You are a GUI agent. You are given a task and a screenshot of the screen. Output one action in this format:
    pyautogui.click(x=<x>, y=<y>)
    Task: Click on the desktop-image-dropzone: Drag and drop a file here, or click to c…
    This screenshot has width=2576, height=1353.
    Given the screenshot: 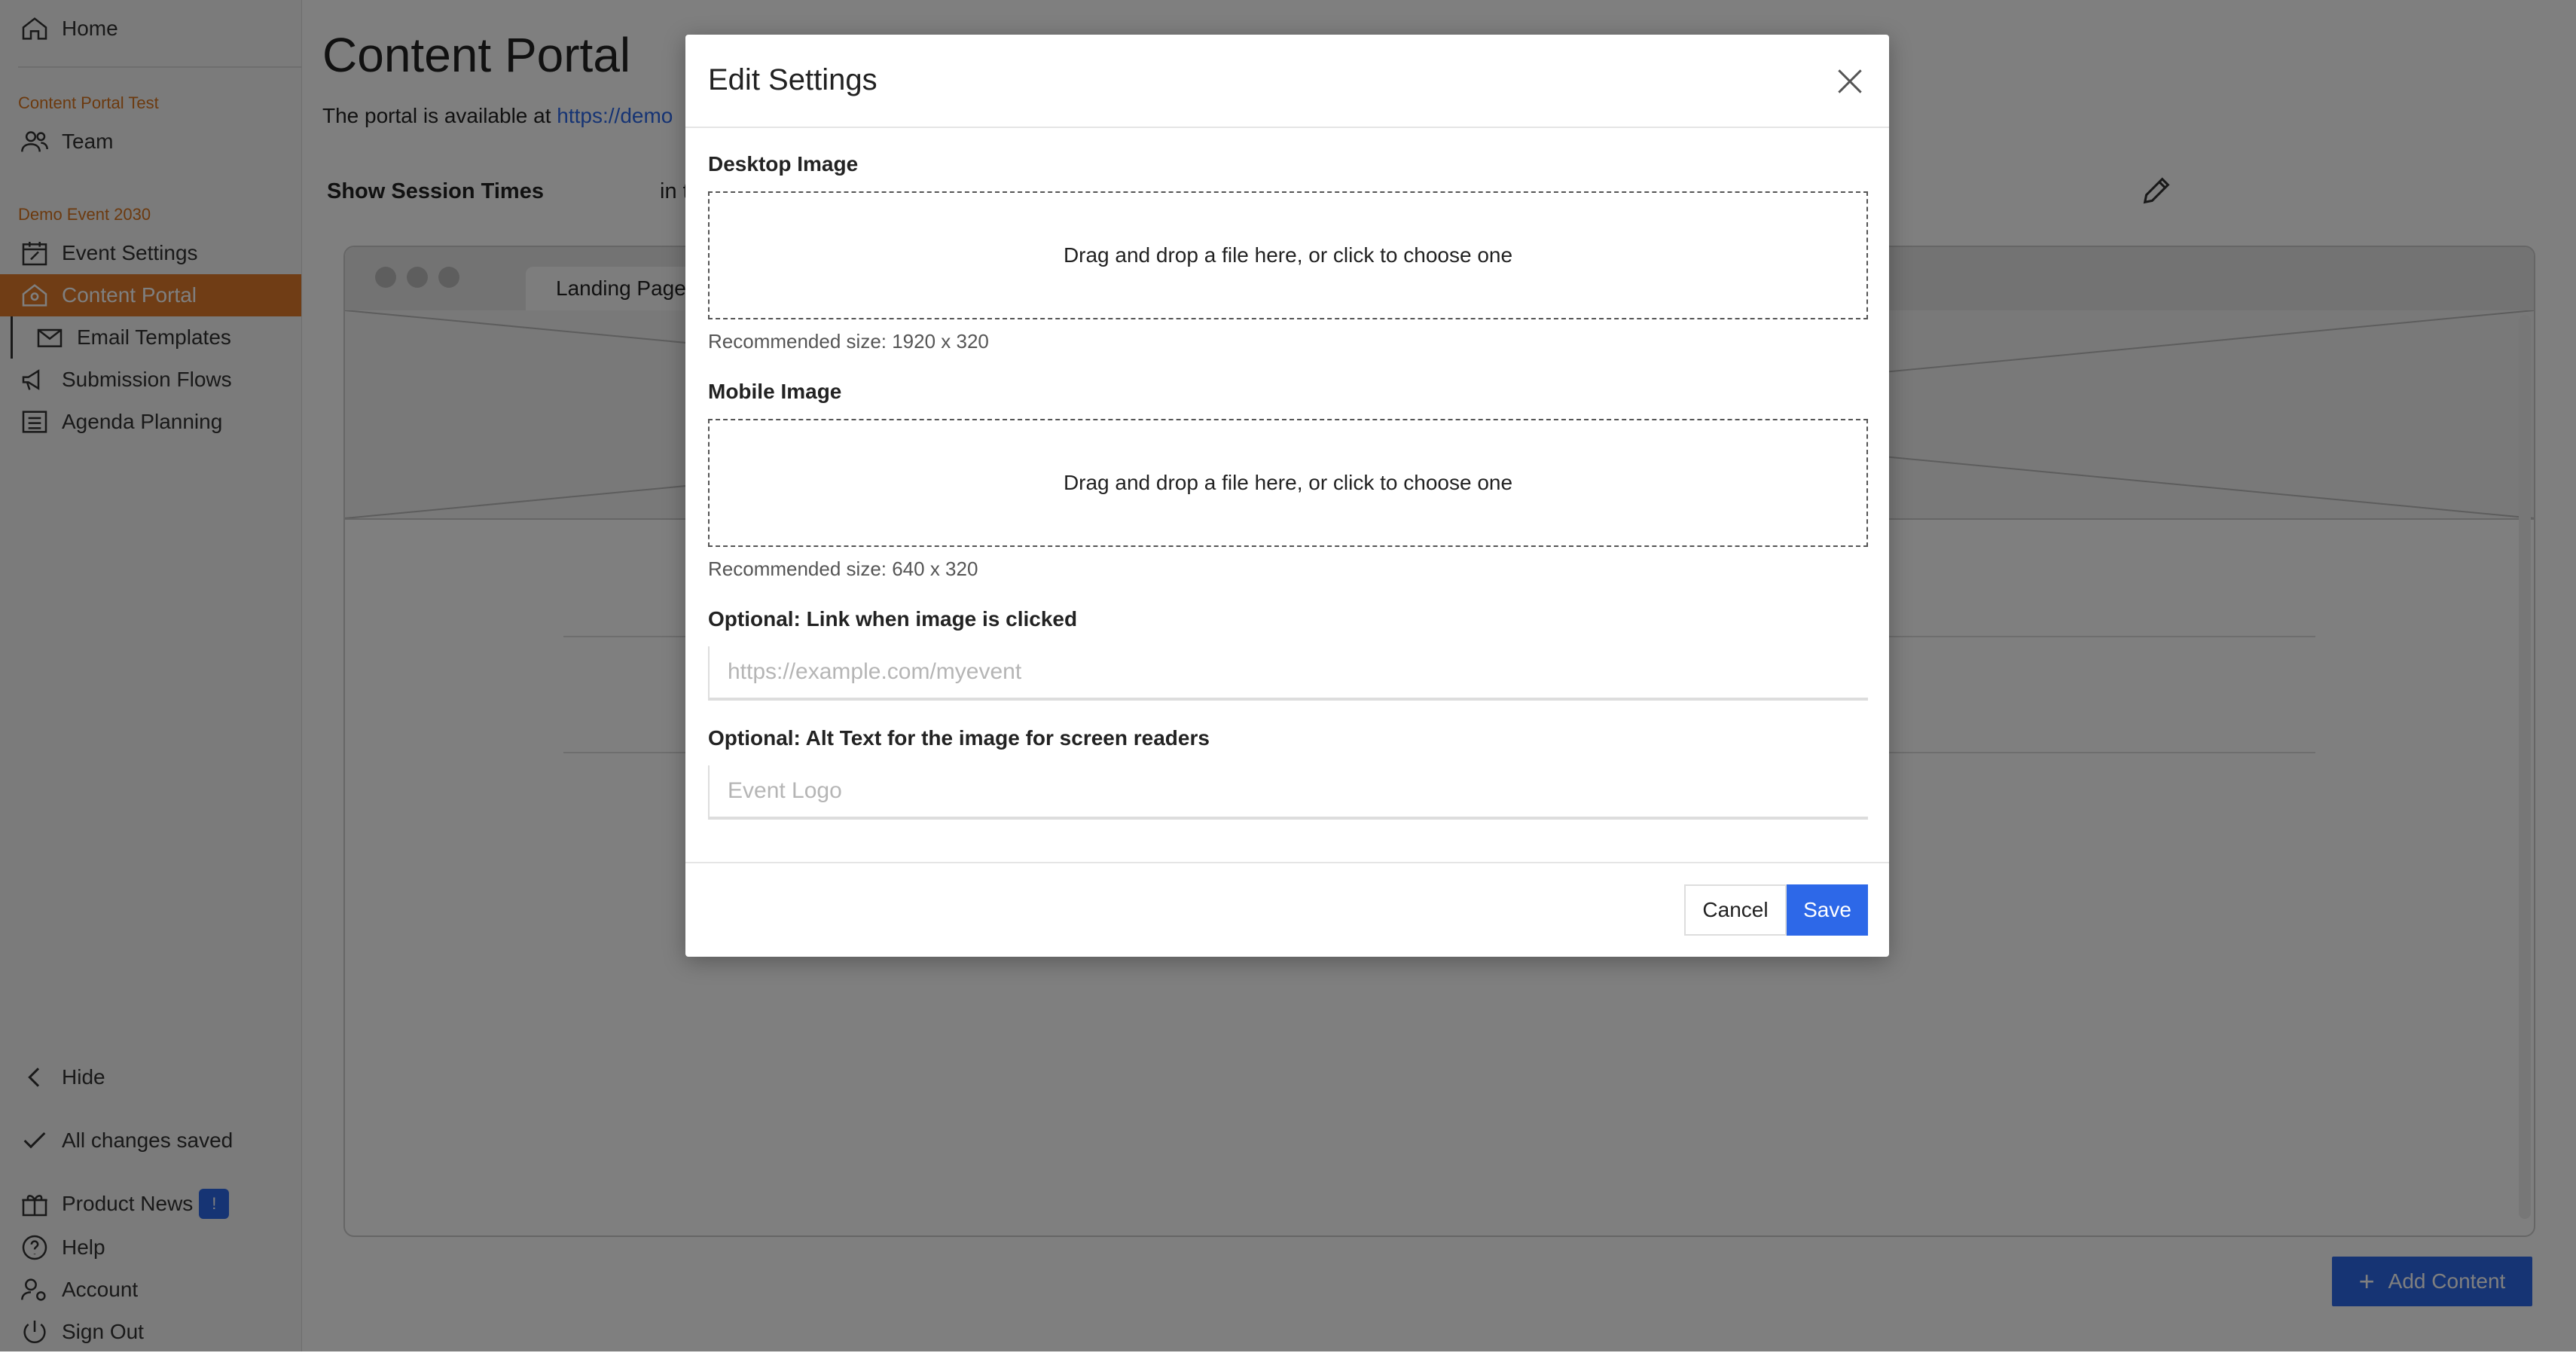 What is the action you would take?
    pyautogui.click(x=1288, y=255)
    